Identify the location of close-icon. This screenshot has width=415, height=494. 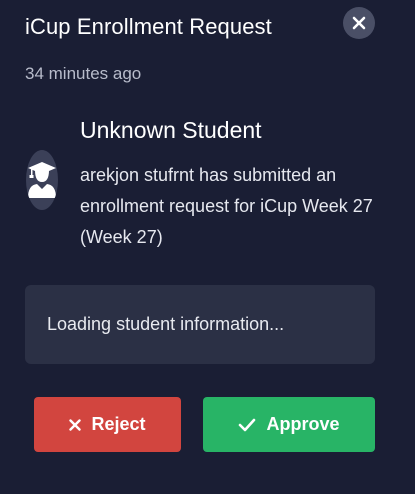
(359, 23).